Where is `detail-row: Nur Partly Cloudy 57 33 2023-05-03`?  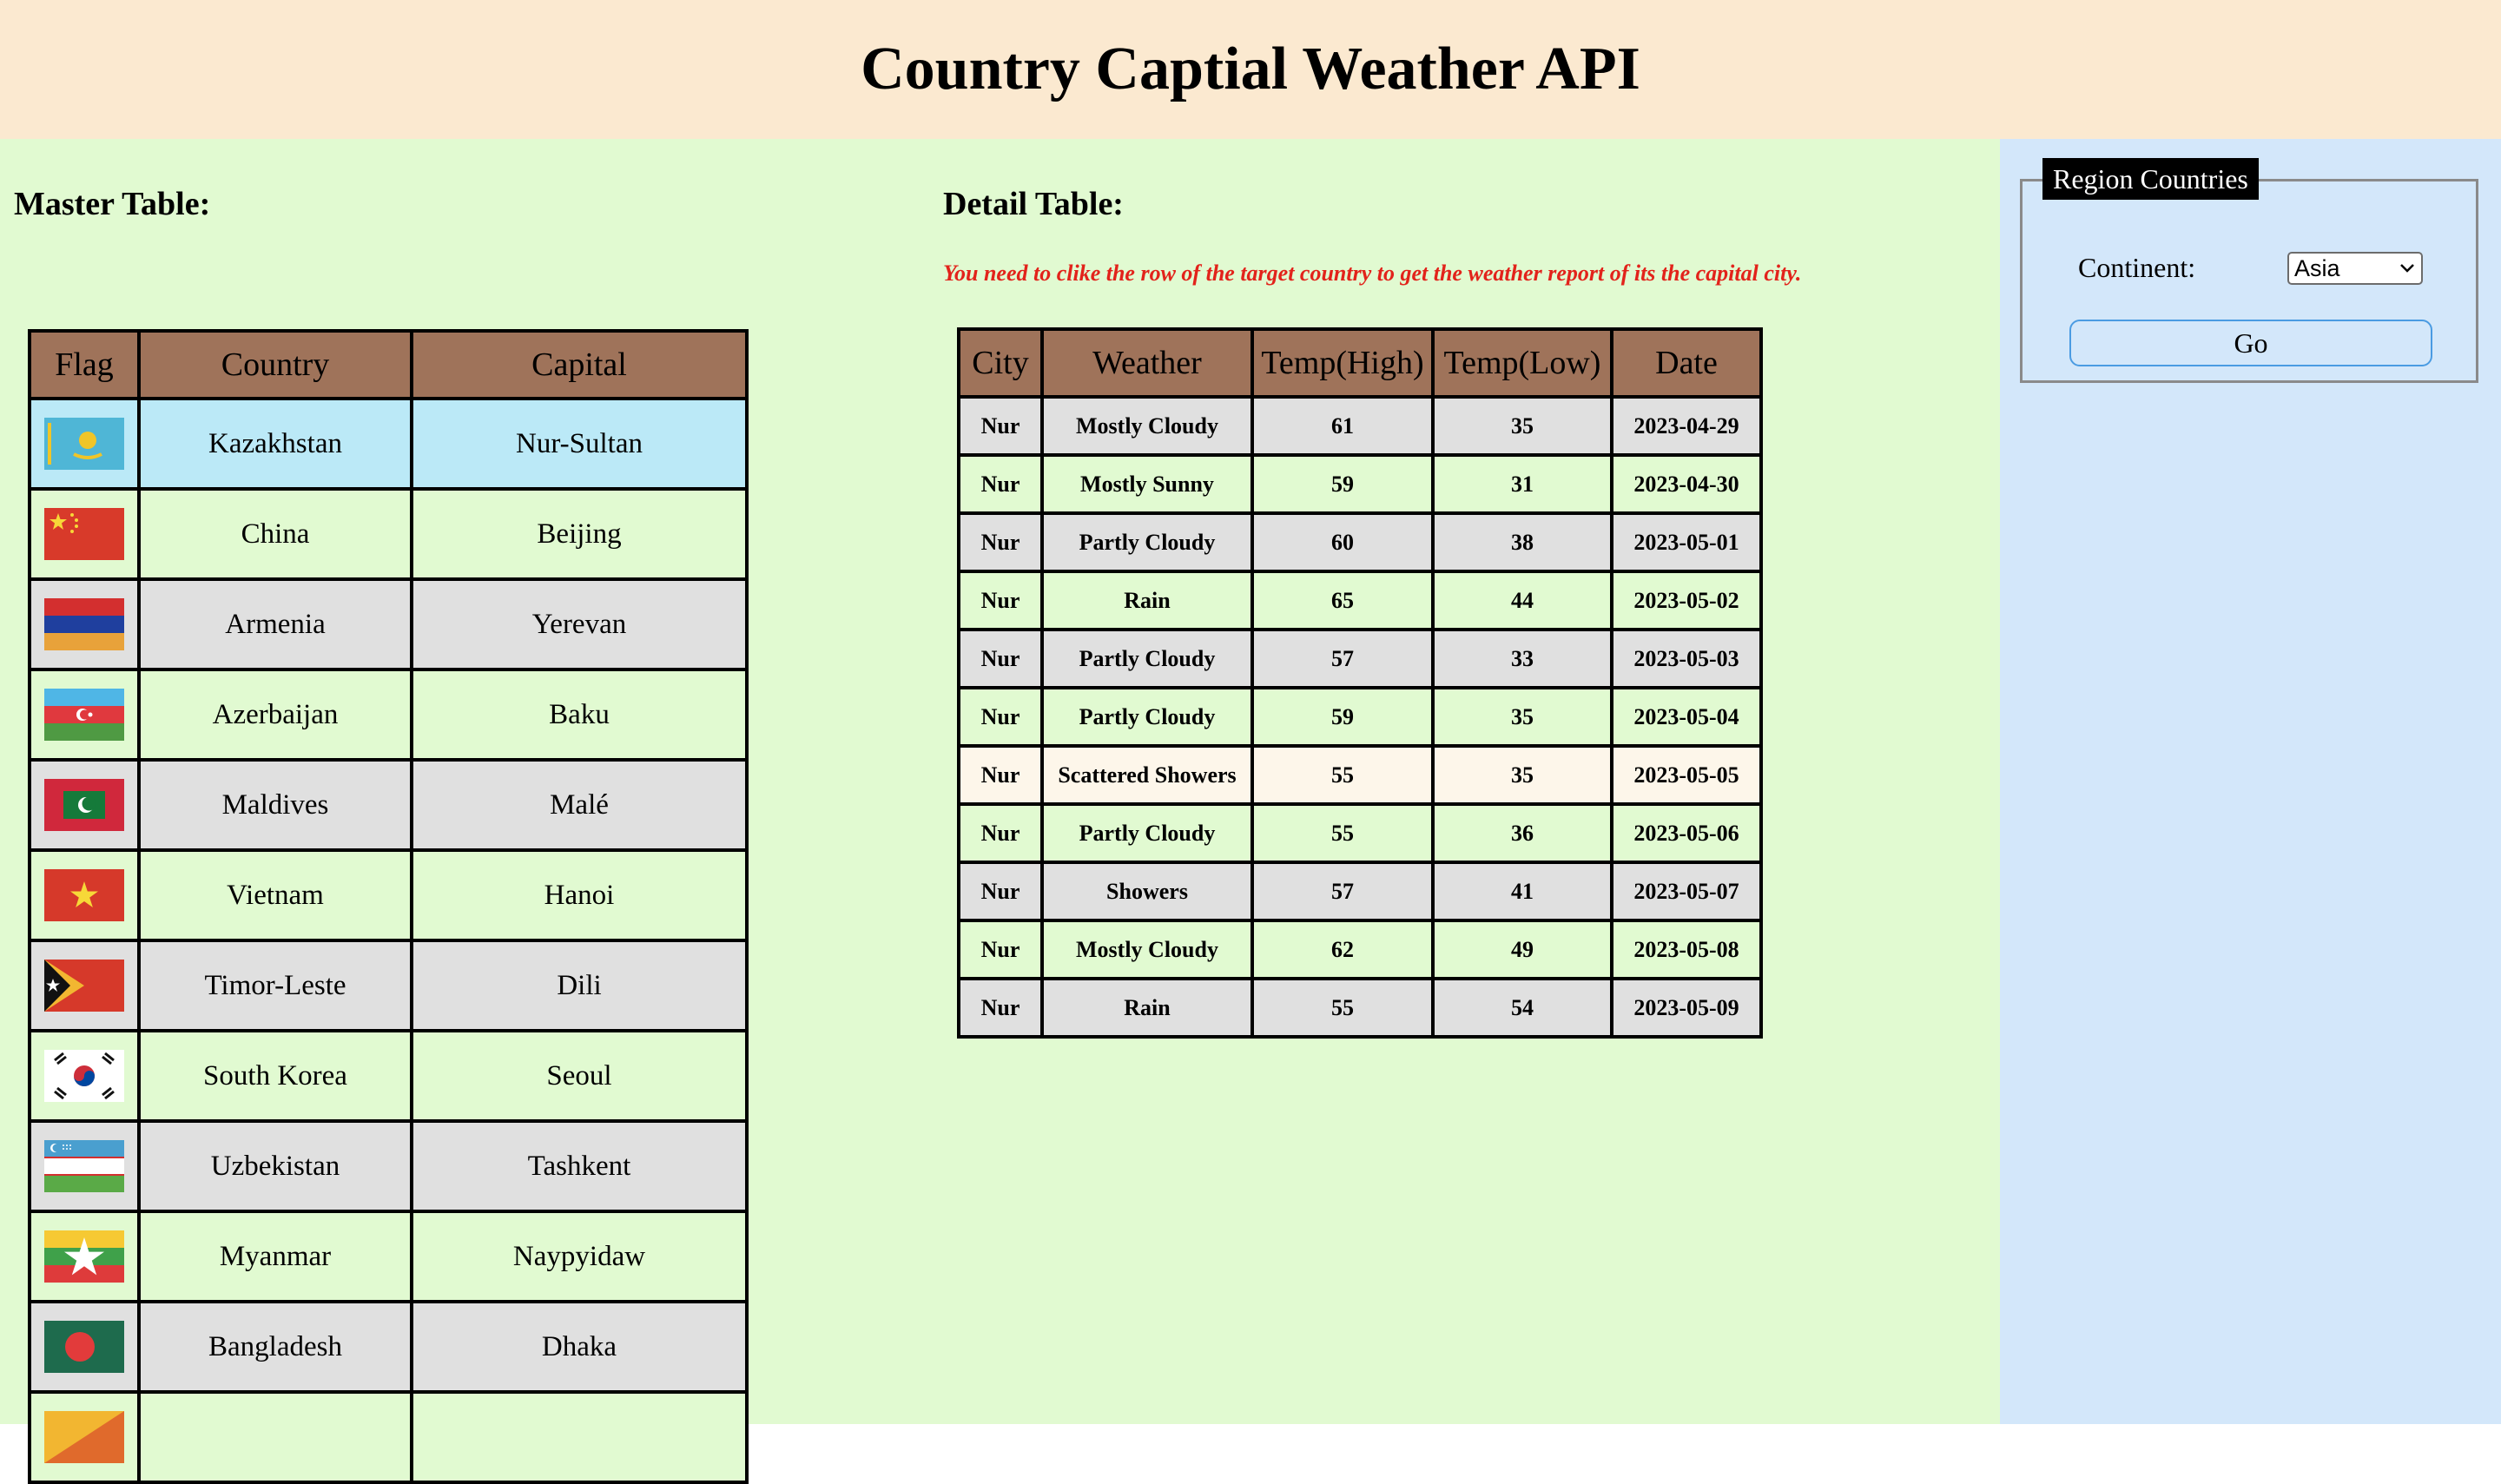
detail-row: Nur Partly Cloudy 57 33 2023-05-03 is located at coordinates (1360, 658).